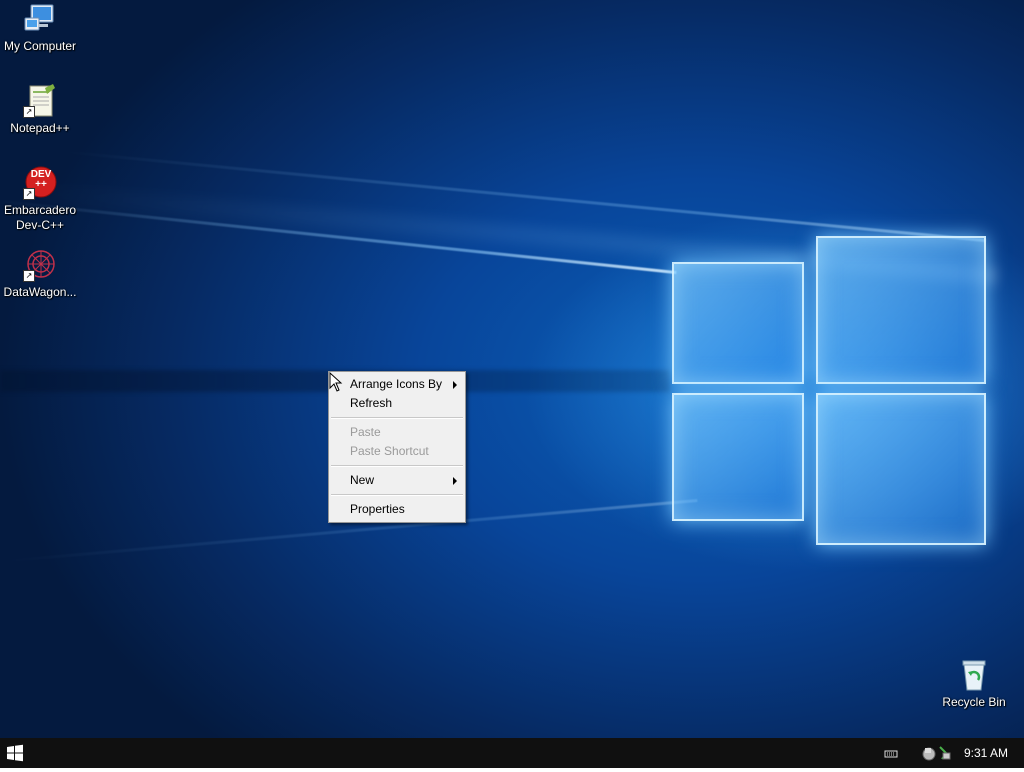 Image resolution: width=1024 pixels, height=772 pixels. I want to click on desktop-icon-label: Notepad++, so click(40, 128).